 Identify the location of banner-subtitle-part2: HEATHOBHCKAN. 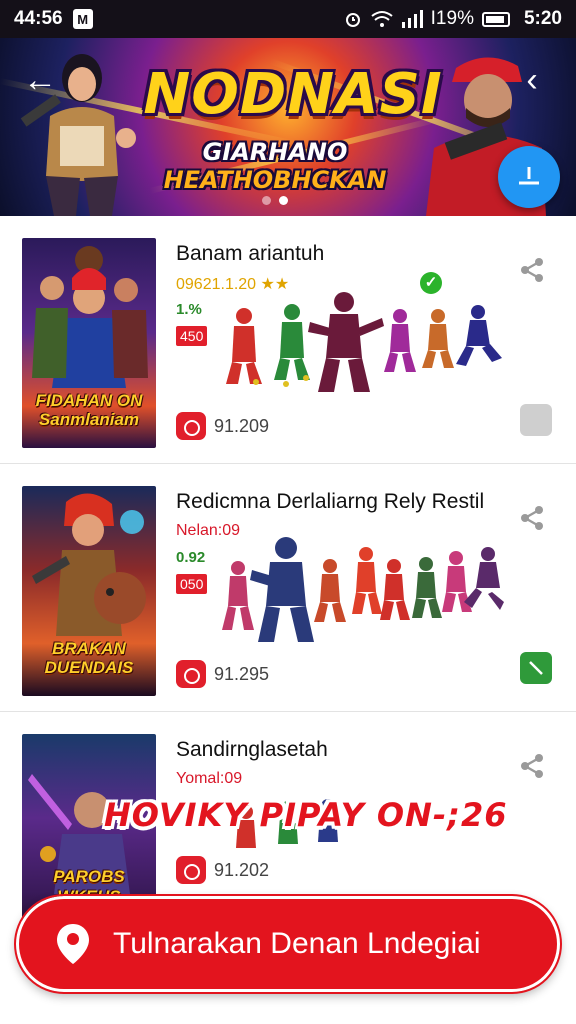
(275, 180).